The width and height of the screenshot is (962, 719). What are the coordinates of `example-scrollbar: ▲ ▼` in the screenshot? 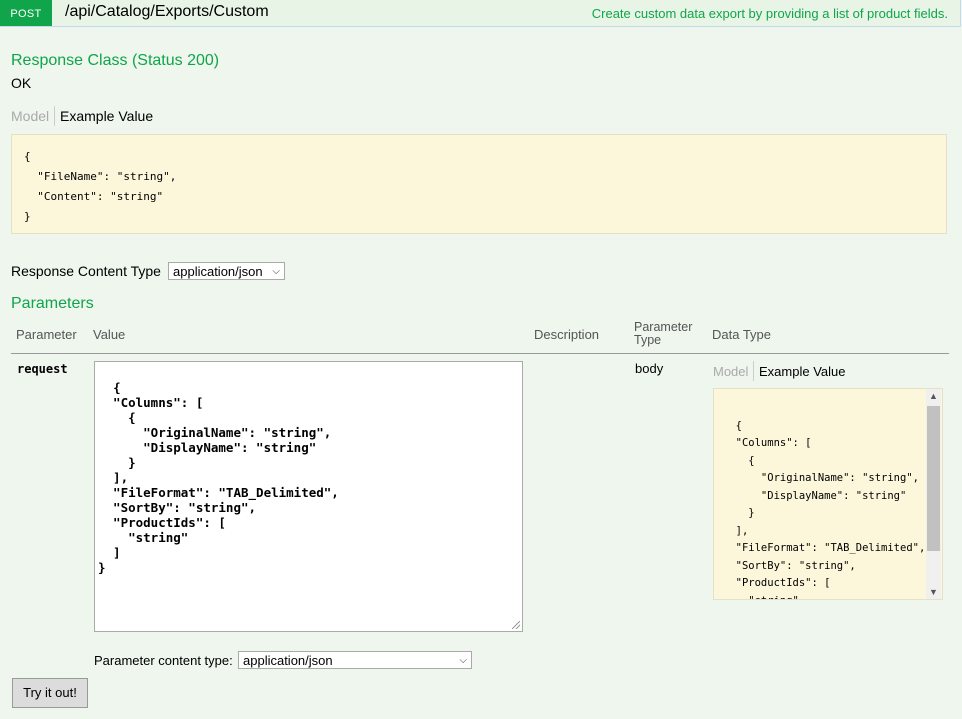 It's located at (933, 494).